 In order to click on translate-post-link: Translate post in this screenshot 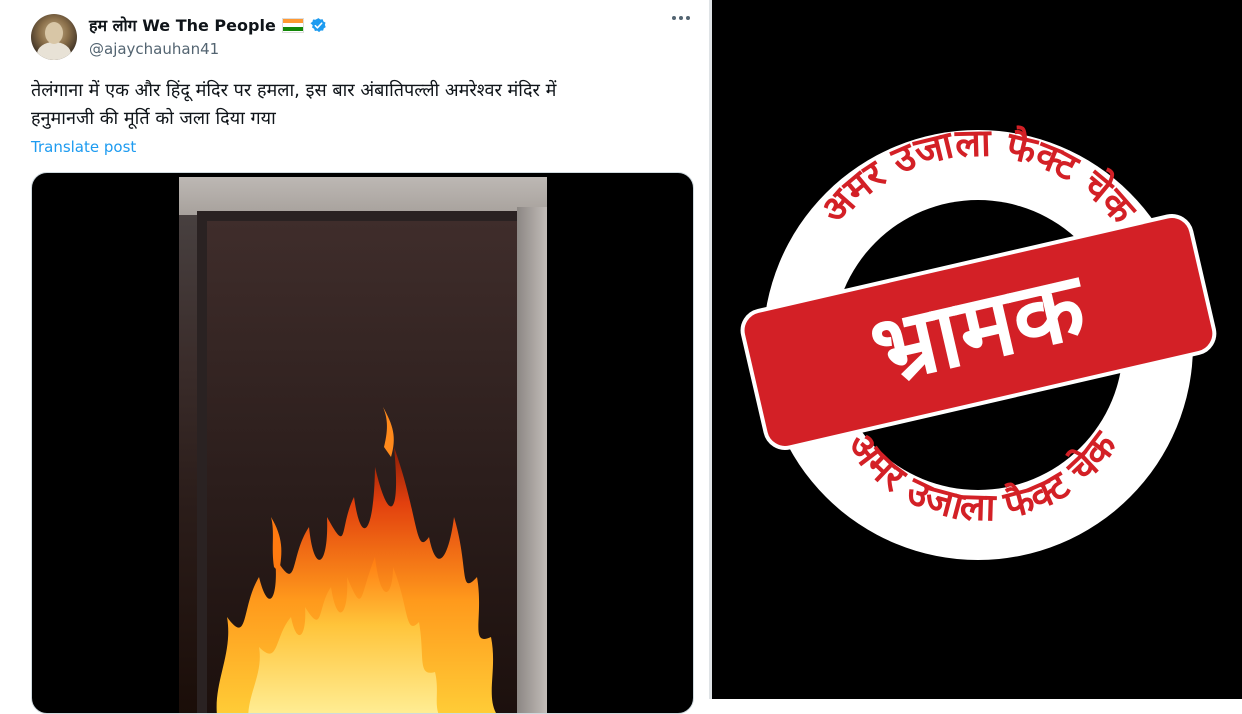, I will do `click(83, 147)`.